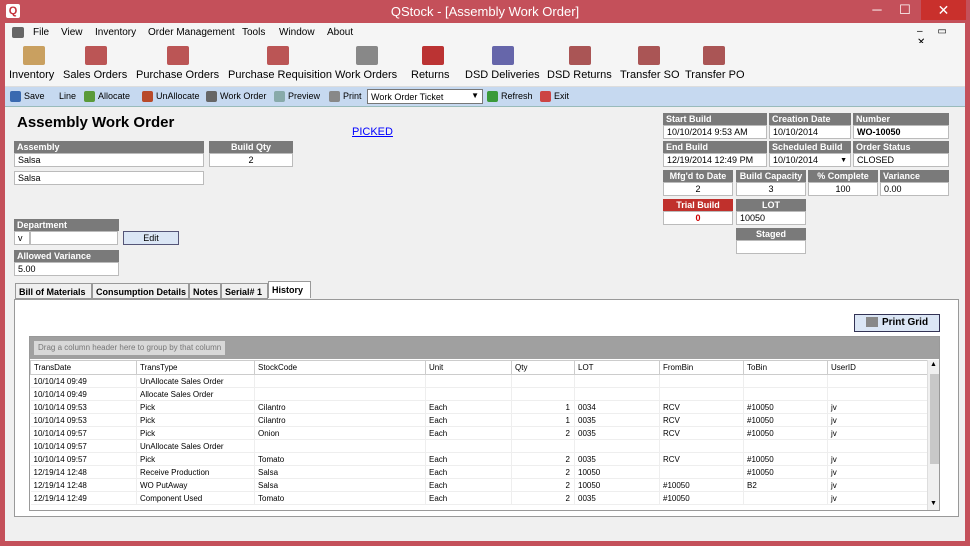 This screenshot has height=546, width=970. Describe the element at coordinates (115, 32) in the screenshot. I see `menu-inventory: Inventory` at that location.